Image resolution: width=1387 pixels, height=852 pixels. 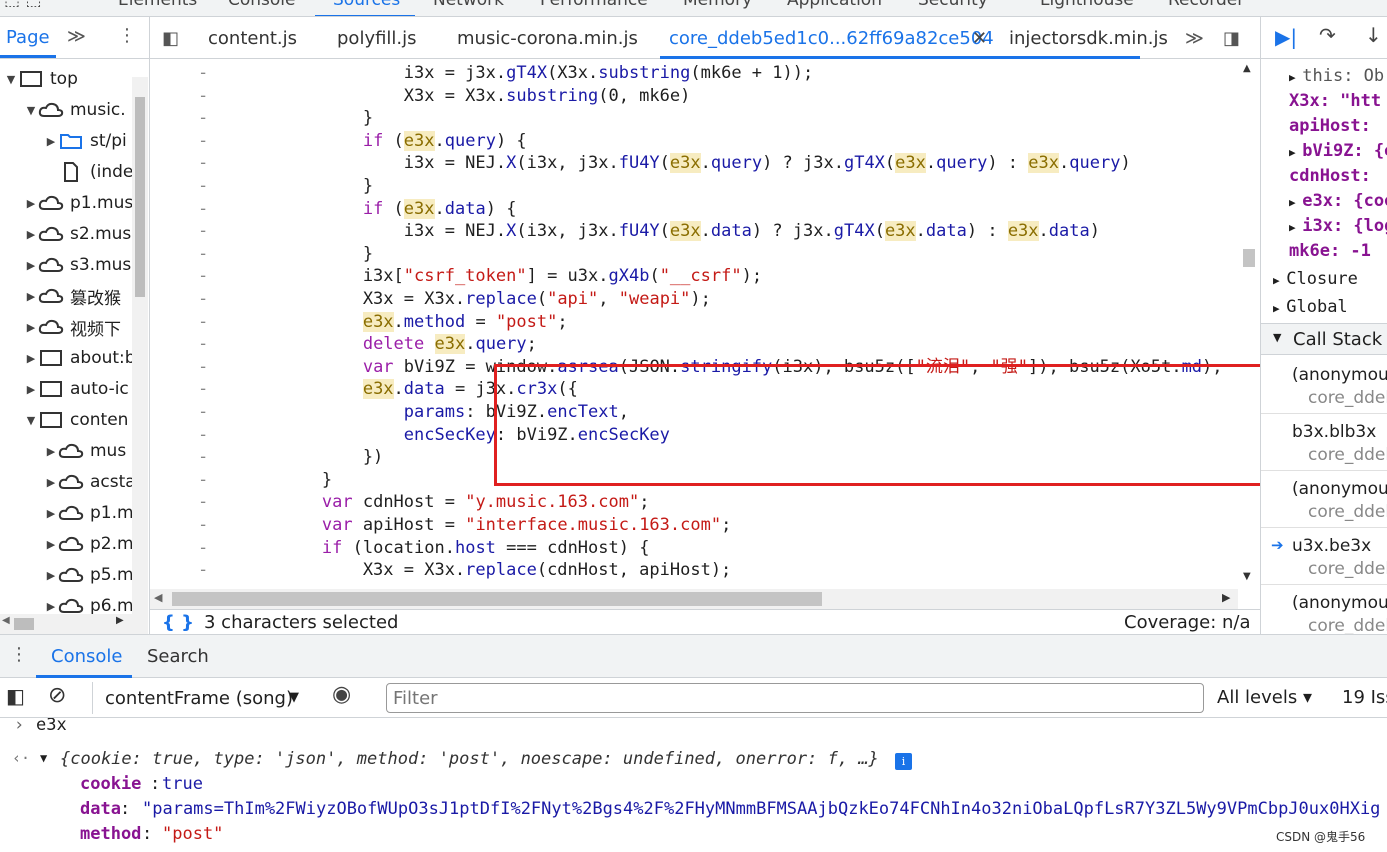 I want to click on scope-variable: ▶ e3x: {coo, so click(x=1338, y=201).